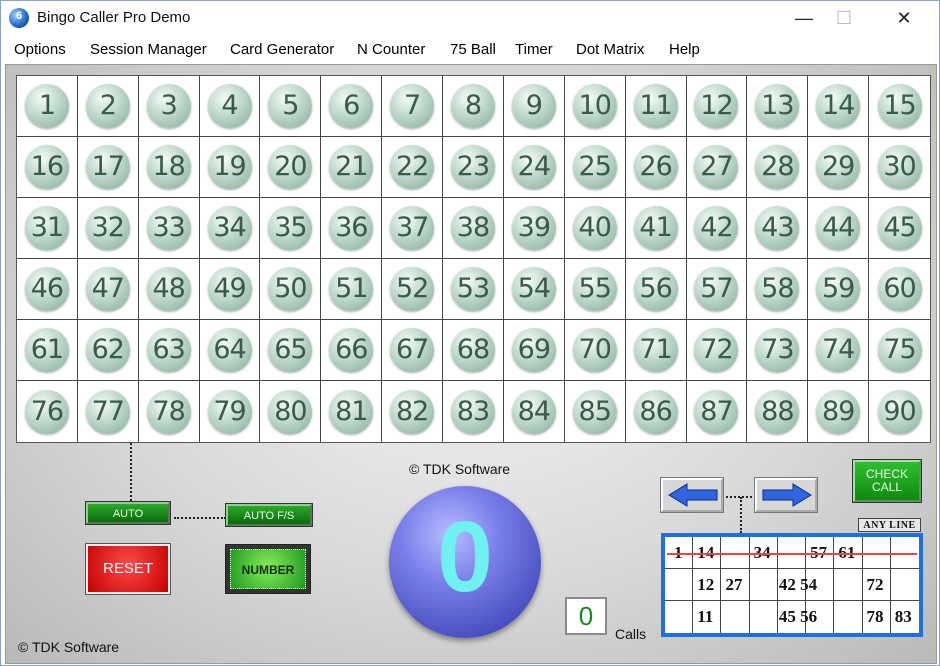 This screenshot has width=940, height=666. I want to click on board-cell: 42, so click(717, 228).